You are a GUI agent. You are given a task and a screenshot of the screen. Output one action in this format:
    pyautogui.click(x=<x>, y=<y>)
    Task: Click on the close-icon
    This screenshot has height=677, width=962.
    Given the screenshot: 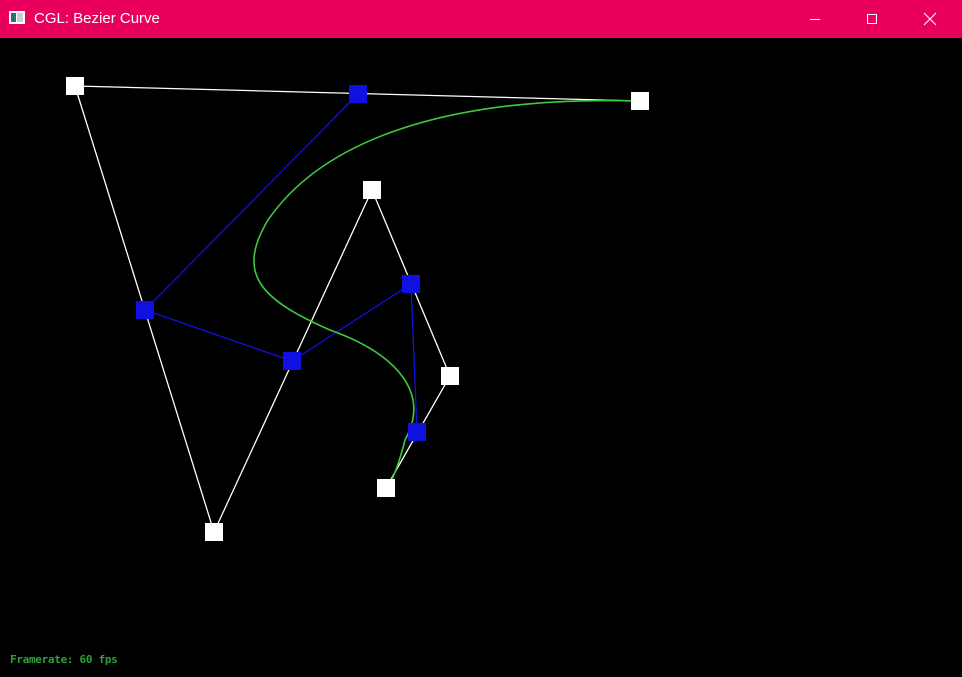 What is the action you would take?
    pyautogui.click(x=930, y=19)
    